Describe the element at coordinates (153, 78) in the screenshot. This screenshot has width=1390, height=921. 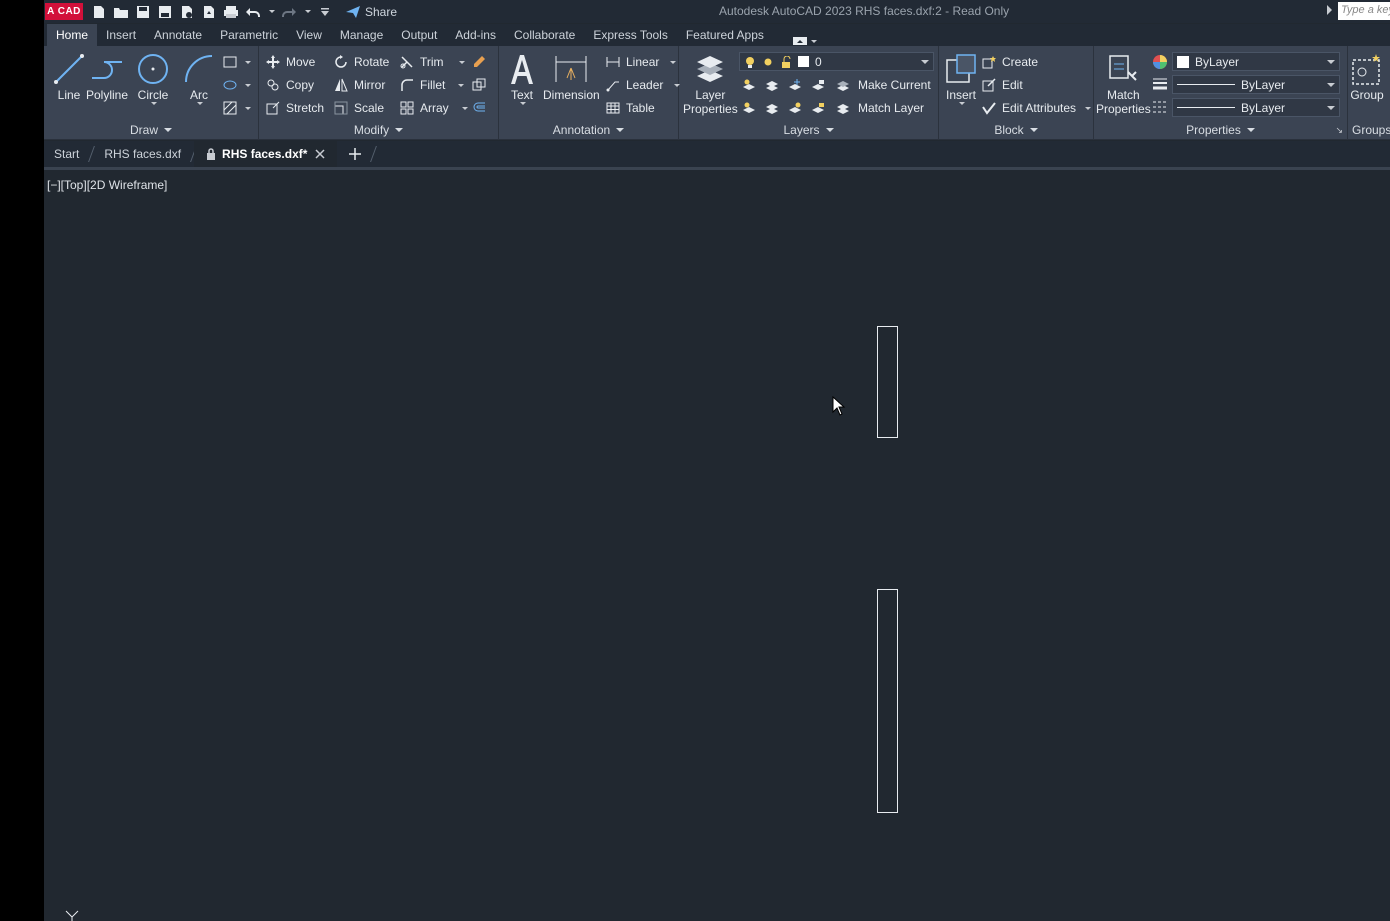
I see `circle-button: Circle` at that location.